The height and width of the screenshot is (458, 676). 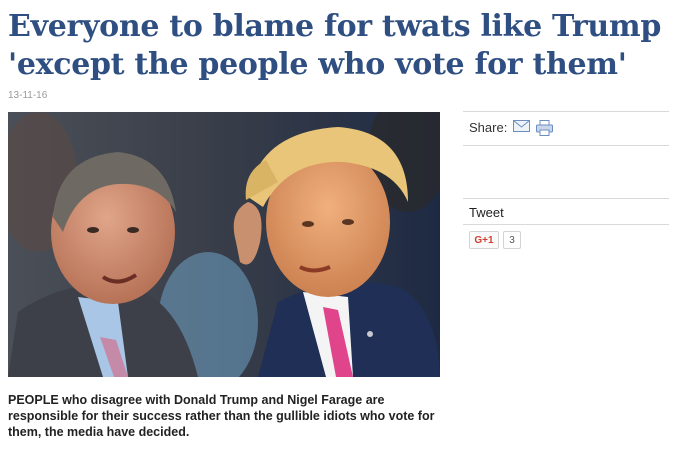 I want to click on share-sidebar: Share: Tweet G+1 3, so click(x=566, y=180).